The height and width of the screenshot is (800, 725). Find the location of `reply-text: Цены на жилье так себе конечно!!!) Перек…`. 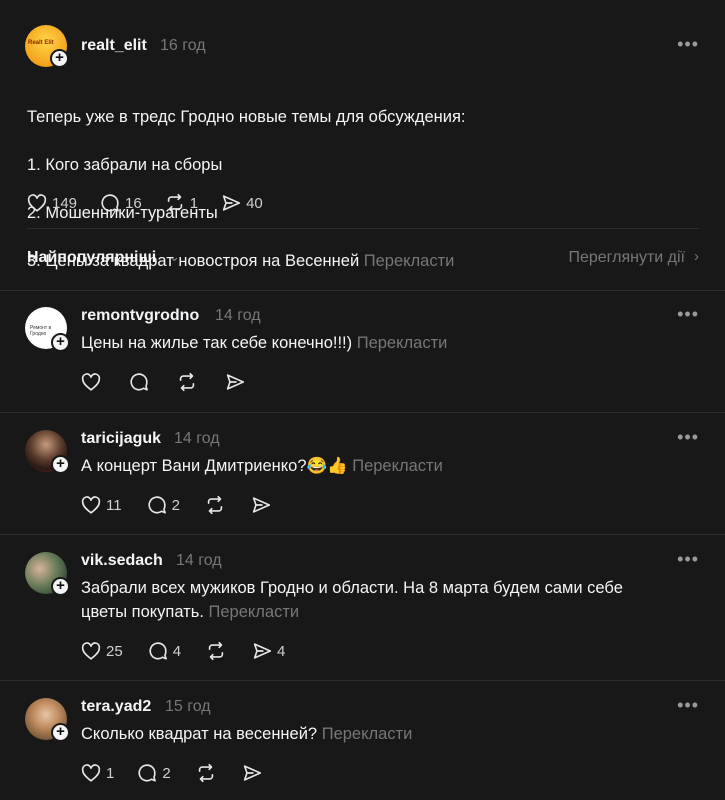

reply-text: Цены на жилье так себе конечно!!!) Перек… is located at coordinates (264, 343).